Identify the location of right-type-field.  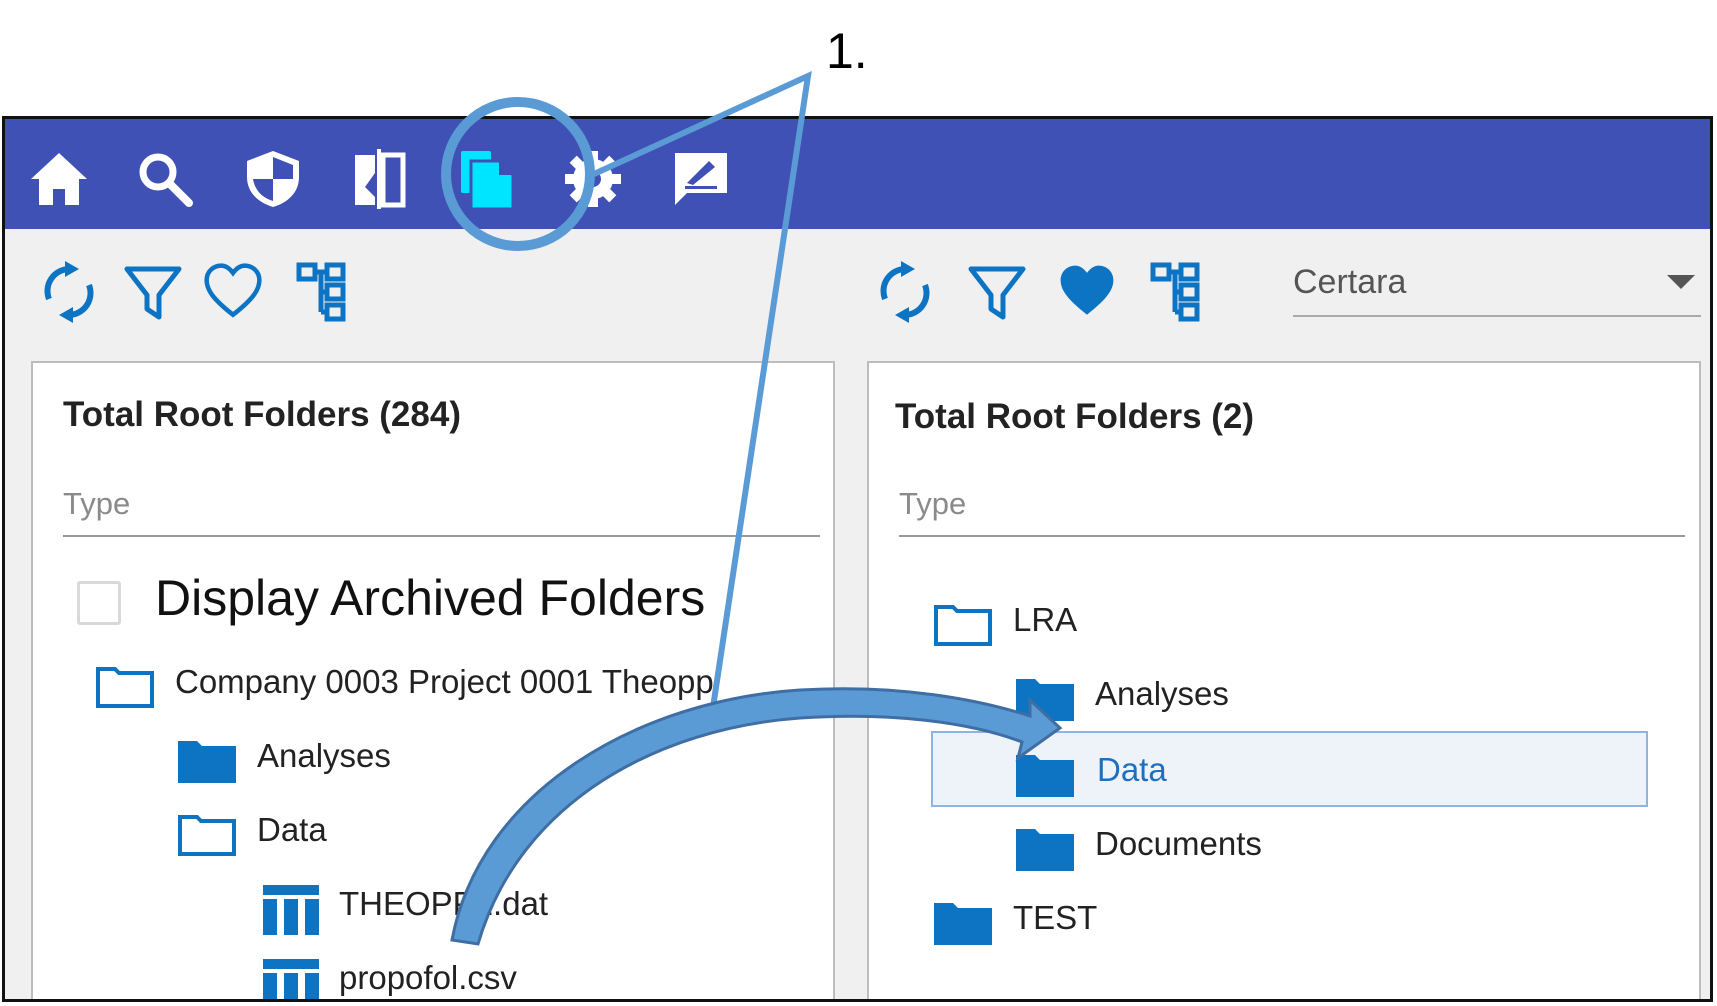
(1292, 508).